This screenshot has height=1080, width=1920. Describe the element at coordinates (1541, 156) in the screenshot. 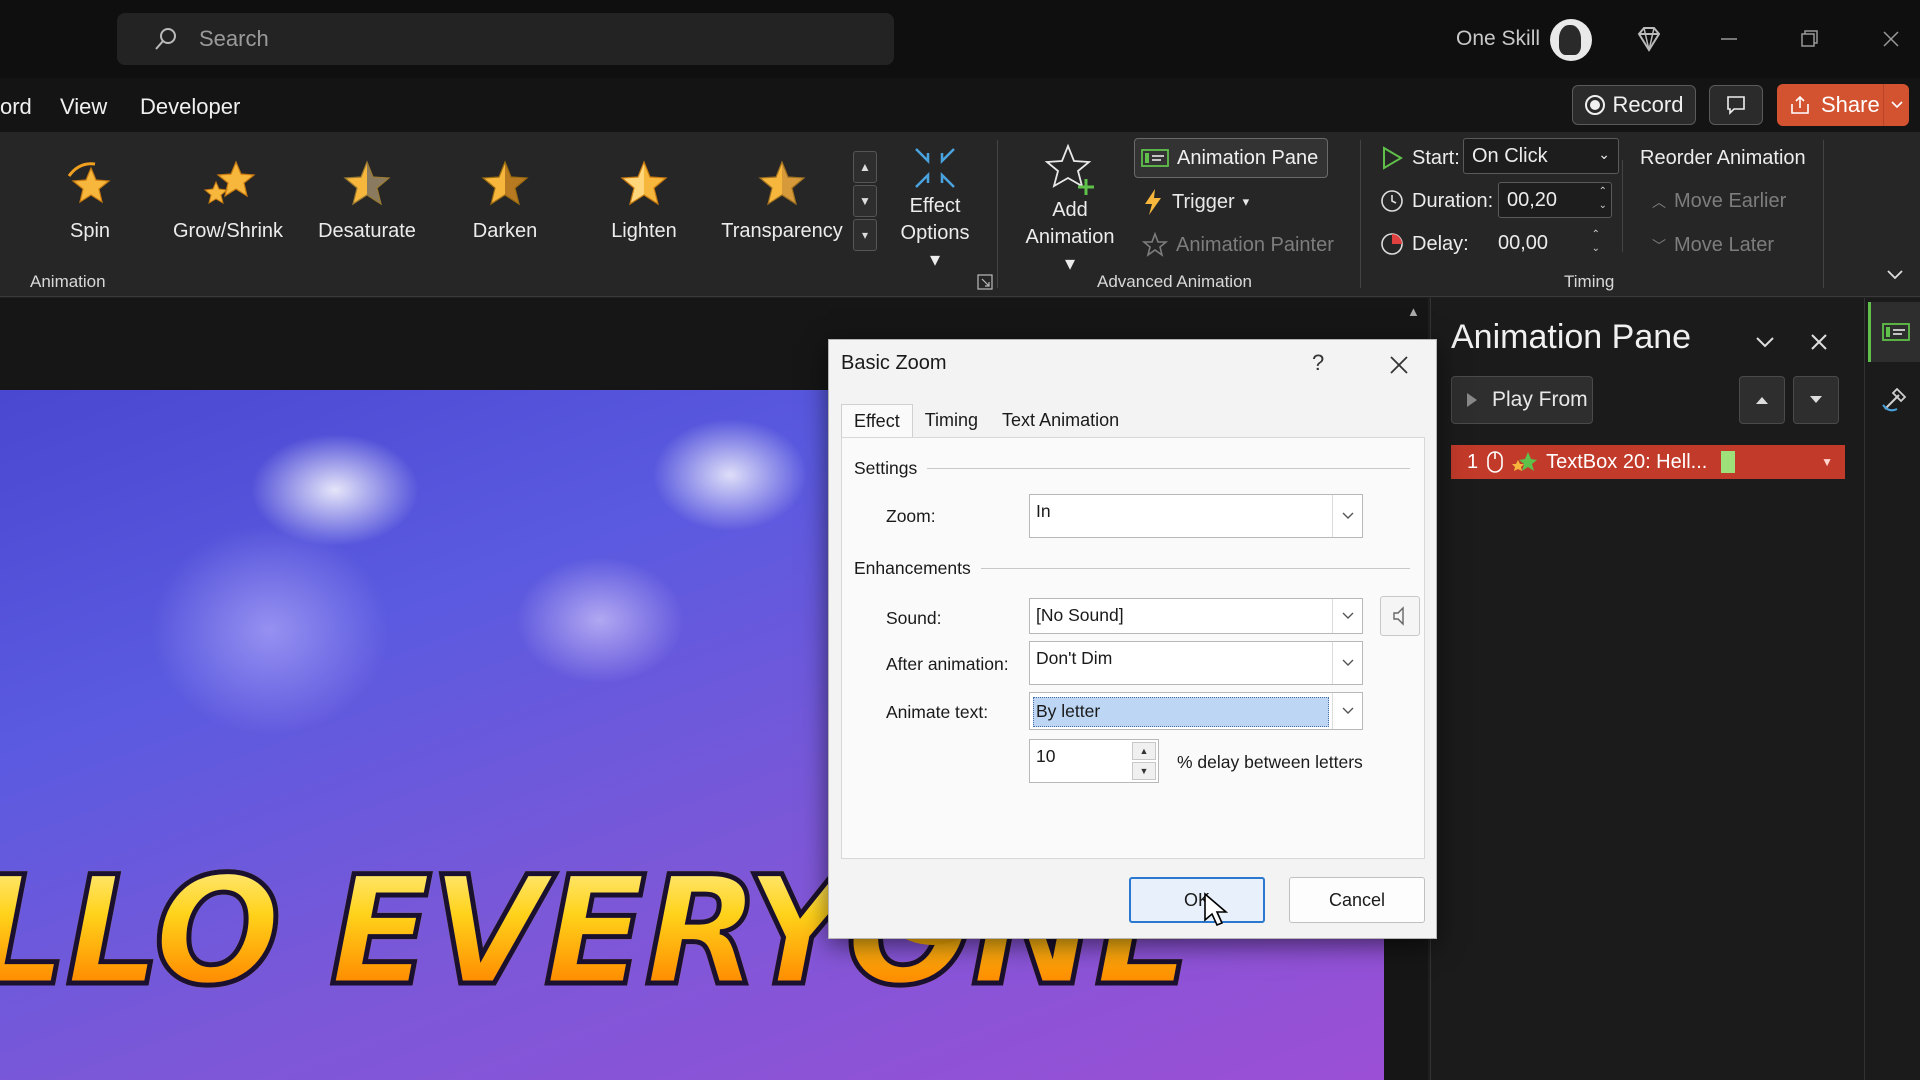

I see `start-select: On Click ⌄` at that location.